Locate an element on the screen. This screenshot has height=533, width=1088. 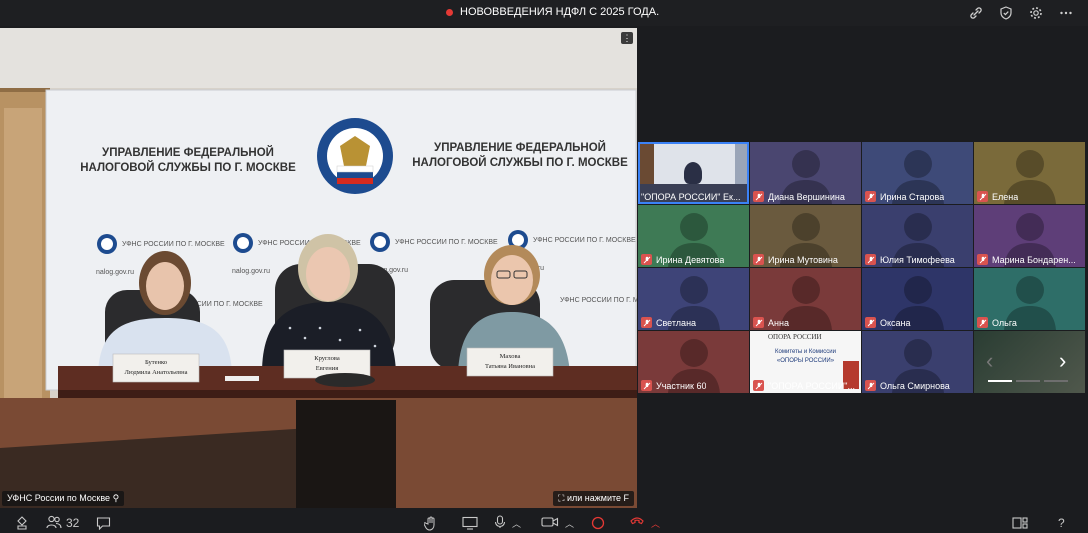
participant-name-text: Диана Вершинина is located at coordinates (806, 196).